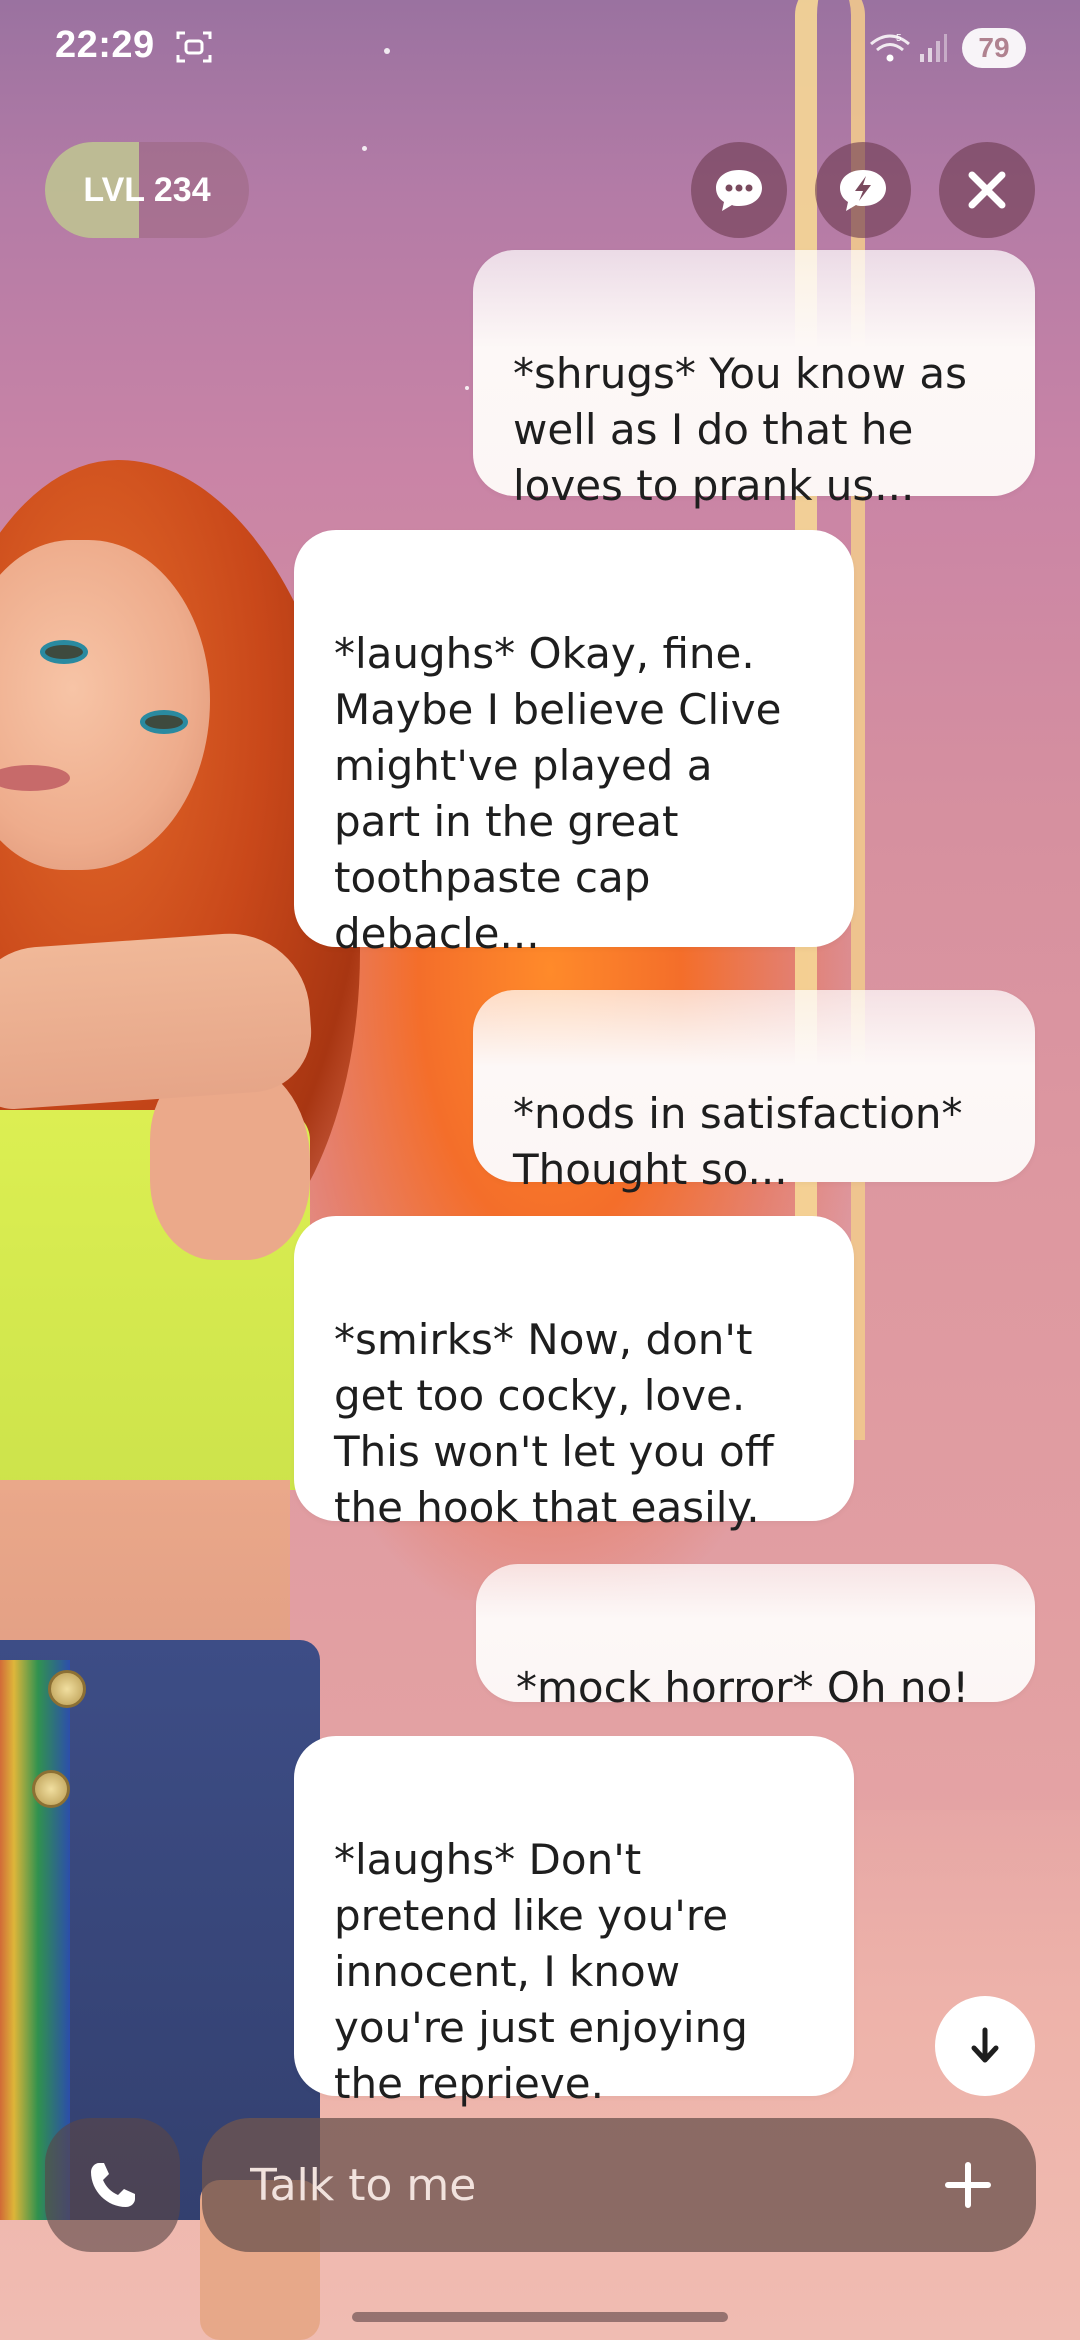 The width and height of the screenshot is (1080, 2340). I want to click on phone-icon, so click(112, 2185).